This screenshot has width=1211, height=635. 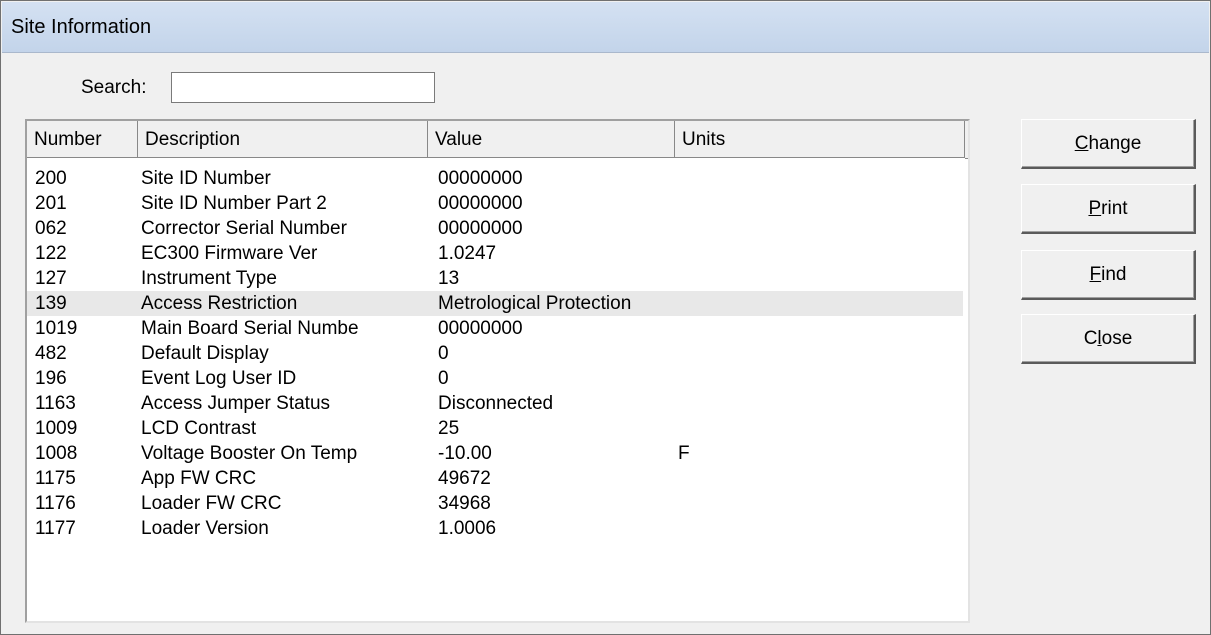 I want to click on cell-description: Corrector Serial Number, so click(x=244, y=228).